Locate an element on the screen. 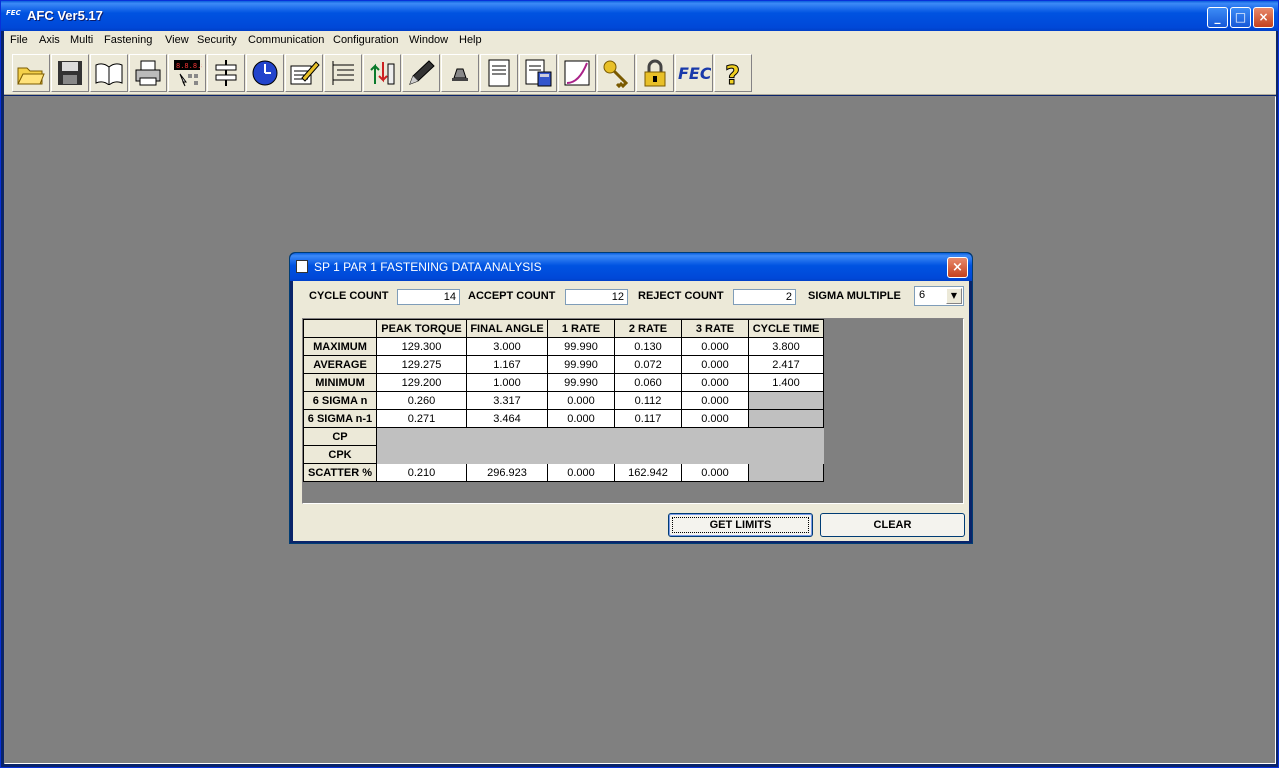 The image size is (1279, 768). bell-icon is located at coordinates (460, 74).